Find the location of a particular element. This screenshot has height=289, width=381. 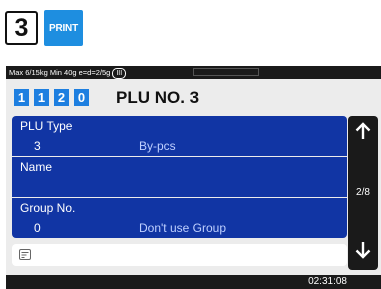

clock: 02:31:08 is located at coordinates (327, 281).